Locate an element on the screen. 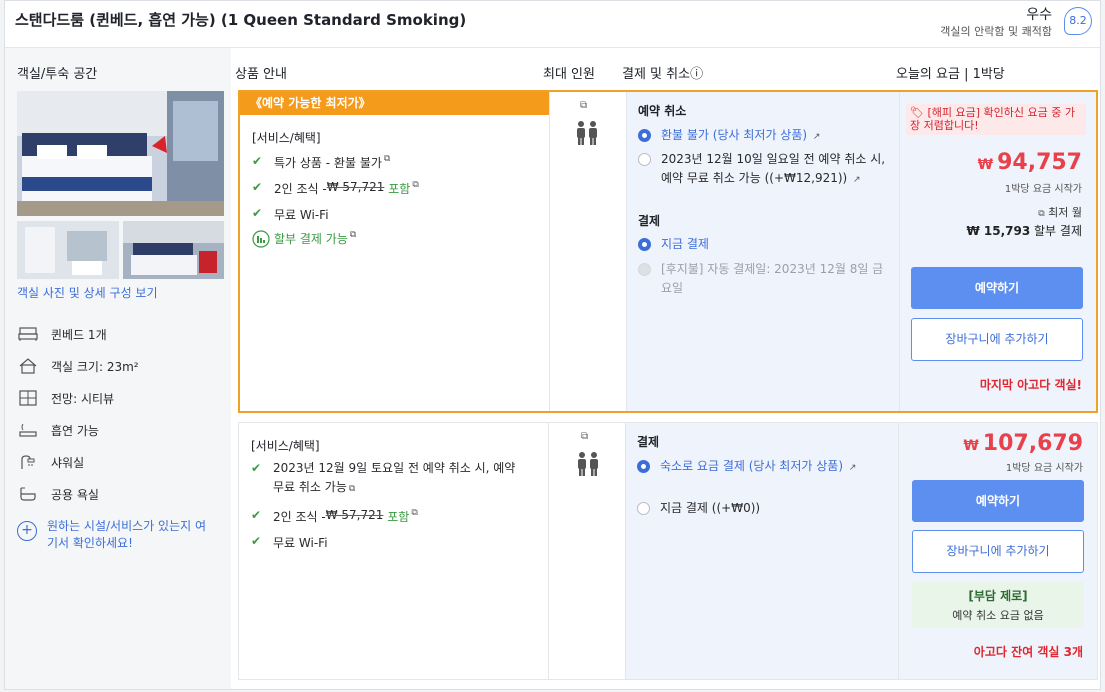 This screenshot has width=1105, height=692. pay-option-later: [후지불] 자동 결제일: 2023년 12월 8일 금요일 is located at coordinates (763, 279).